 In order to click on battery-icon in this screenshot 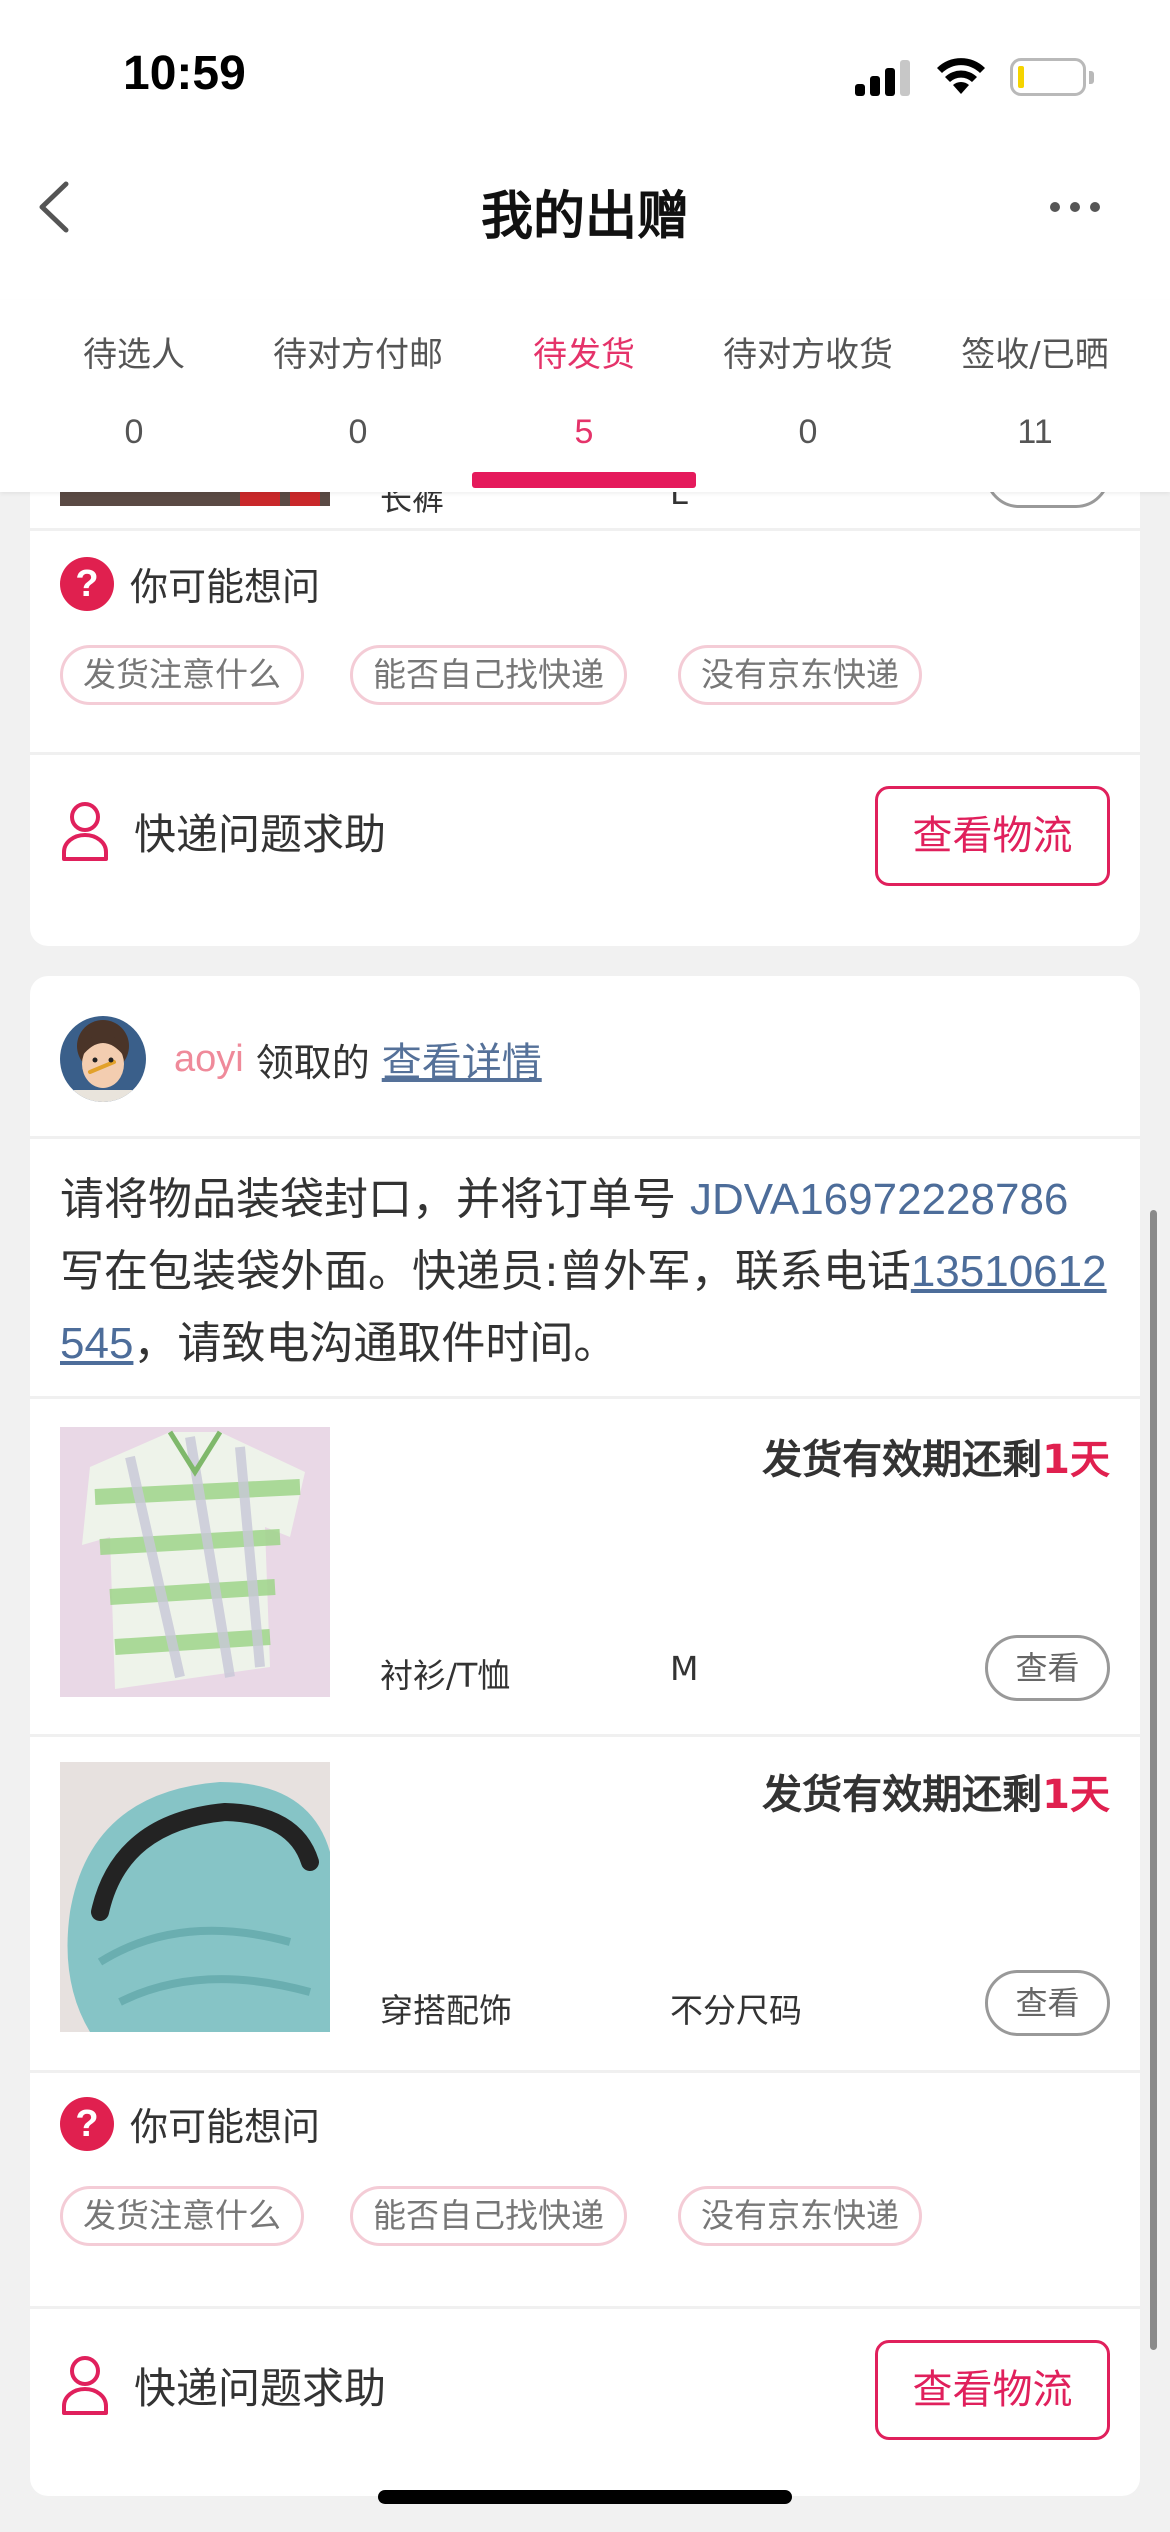, I will do `click(1048, 77)`.